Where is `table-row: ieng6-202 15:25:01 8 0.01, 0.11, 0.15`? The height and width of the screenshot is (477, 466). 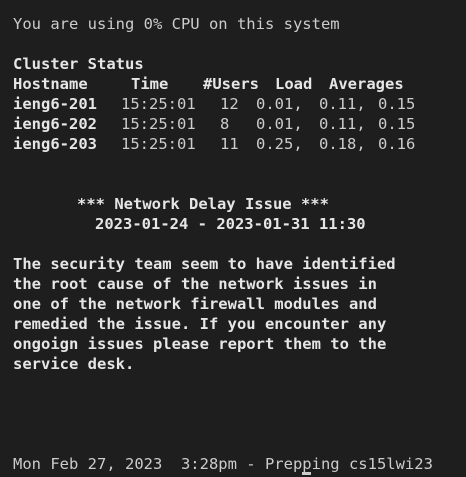
table-row: ieng6-202 15:25:01 8 0.01, 0.11, 0.15 is located at coordinates (214, 124).